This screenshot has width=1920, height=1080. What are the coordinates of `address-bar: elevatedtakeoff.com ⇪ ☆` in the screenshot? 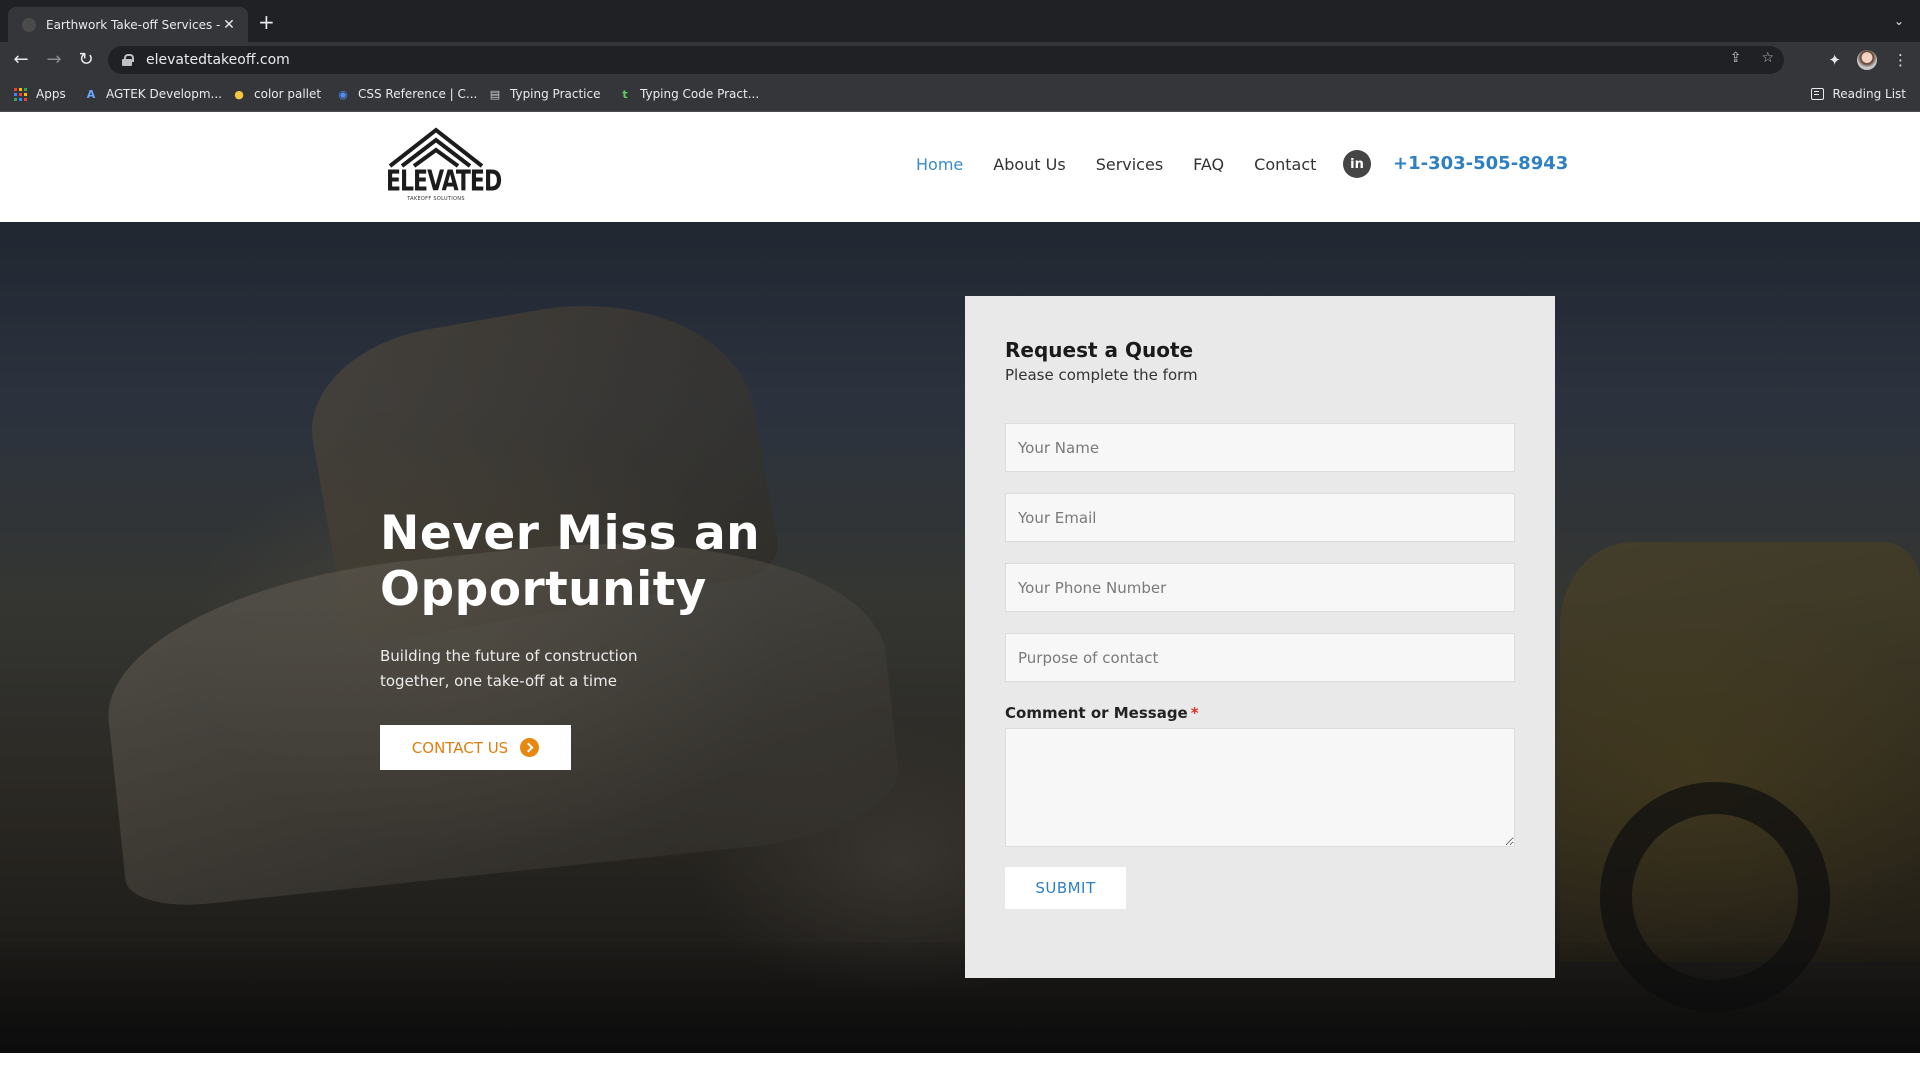 It's located at (946, 60).